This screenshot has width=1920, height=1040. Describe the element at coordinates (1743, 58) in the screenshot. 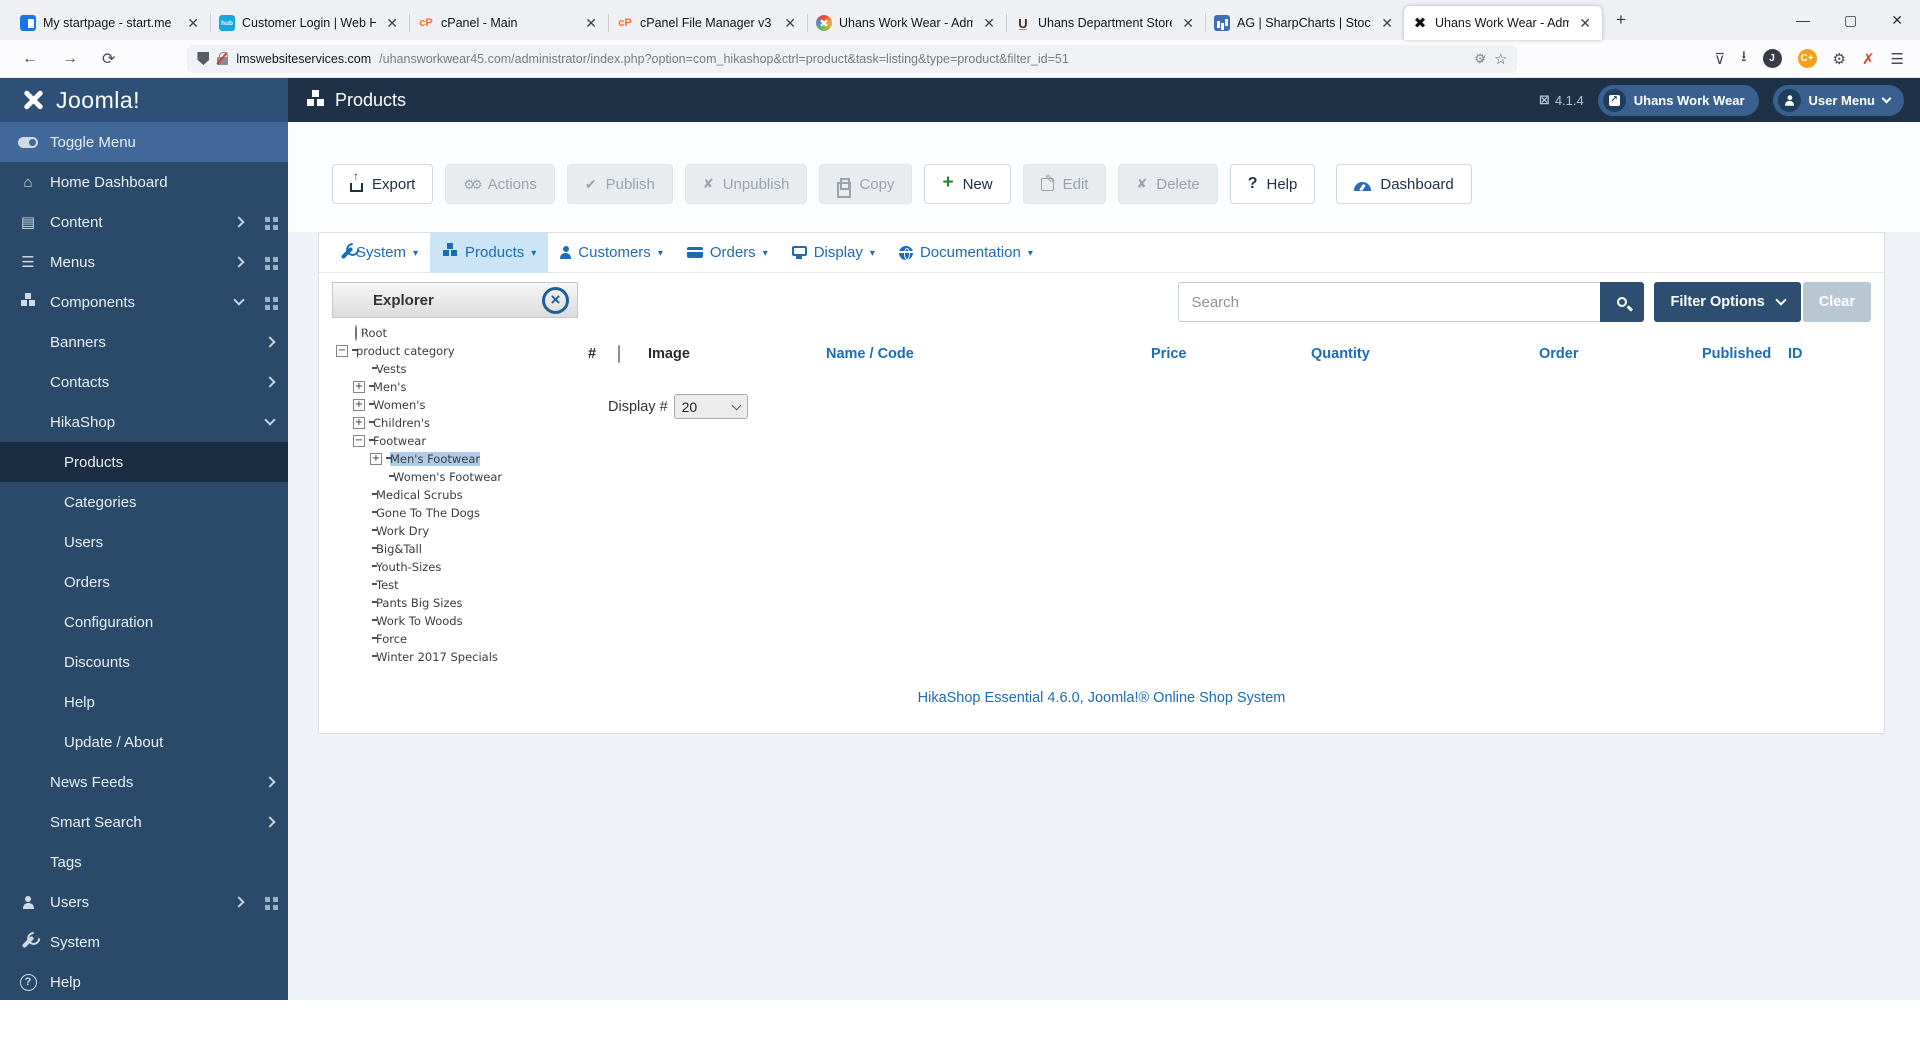

I see `downloads-icon: ⭳` at that location.